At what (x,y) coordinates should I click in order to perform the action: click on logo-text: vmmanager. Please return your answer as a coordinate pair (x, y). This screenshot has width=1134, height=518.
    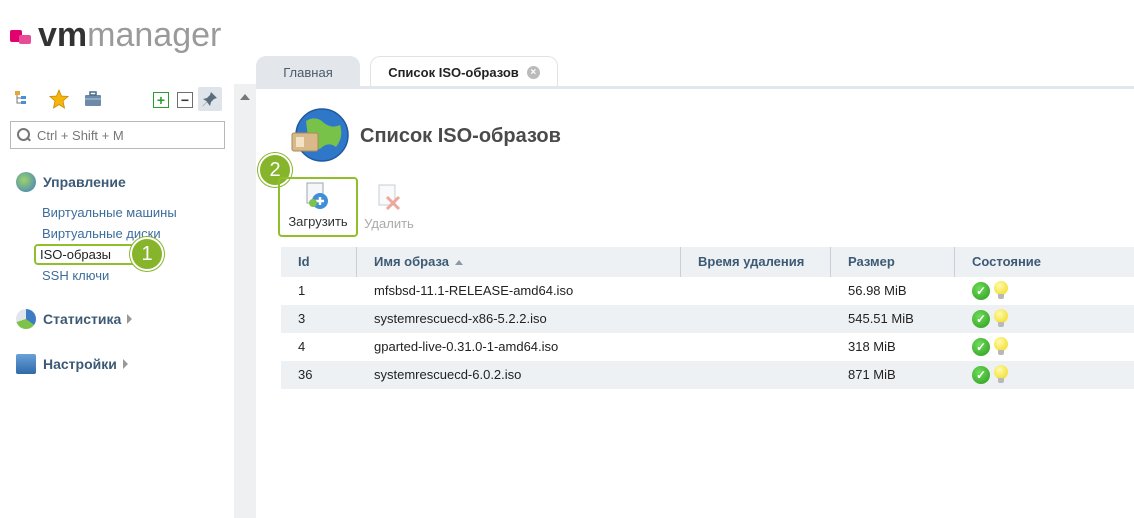
    Looking at the image, I should click on (130, 35).